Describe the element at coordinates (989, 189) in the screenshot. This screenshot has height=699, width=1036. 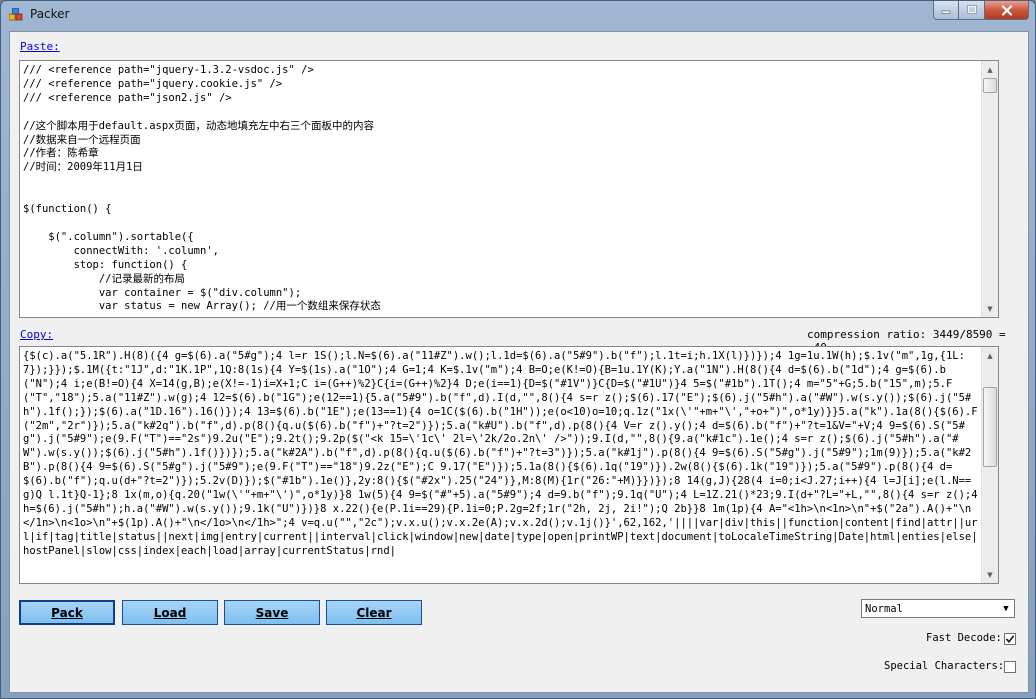
I see `source-scrollbar: ▲ ▼` at that location.